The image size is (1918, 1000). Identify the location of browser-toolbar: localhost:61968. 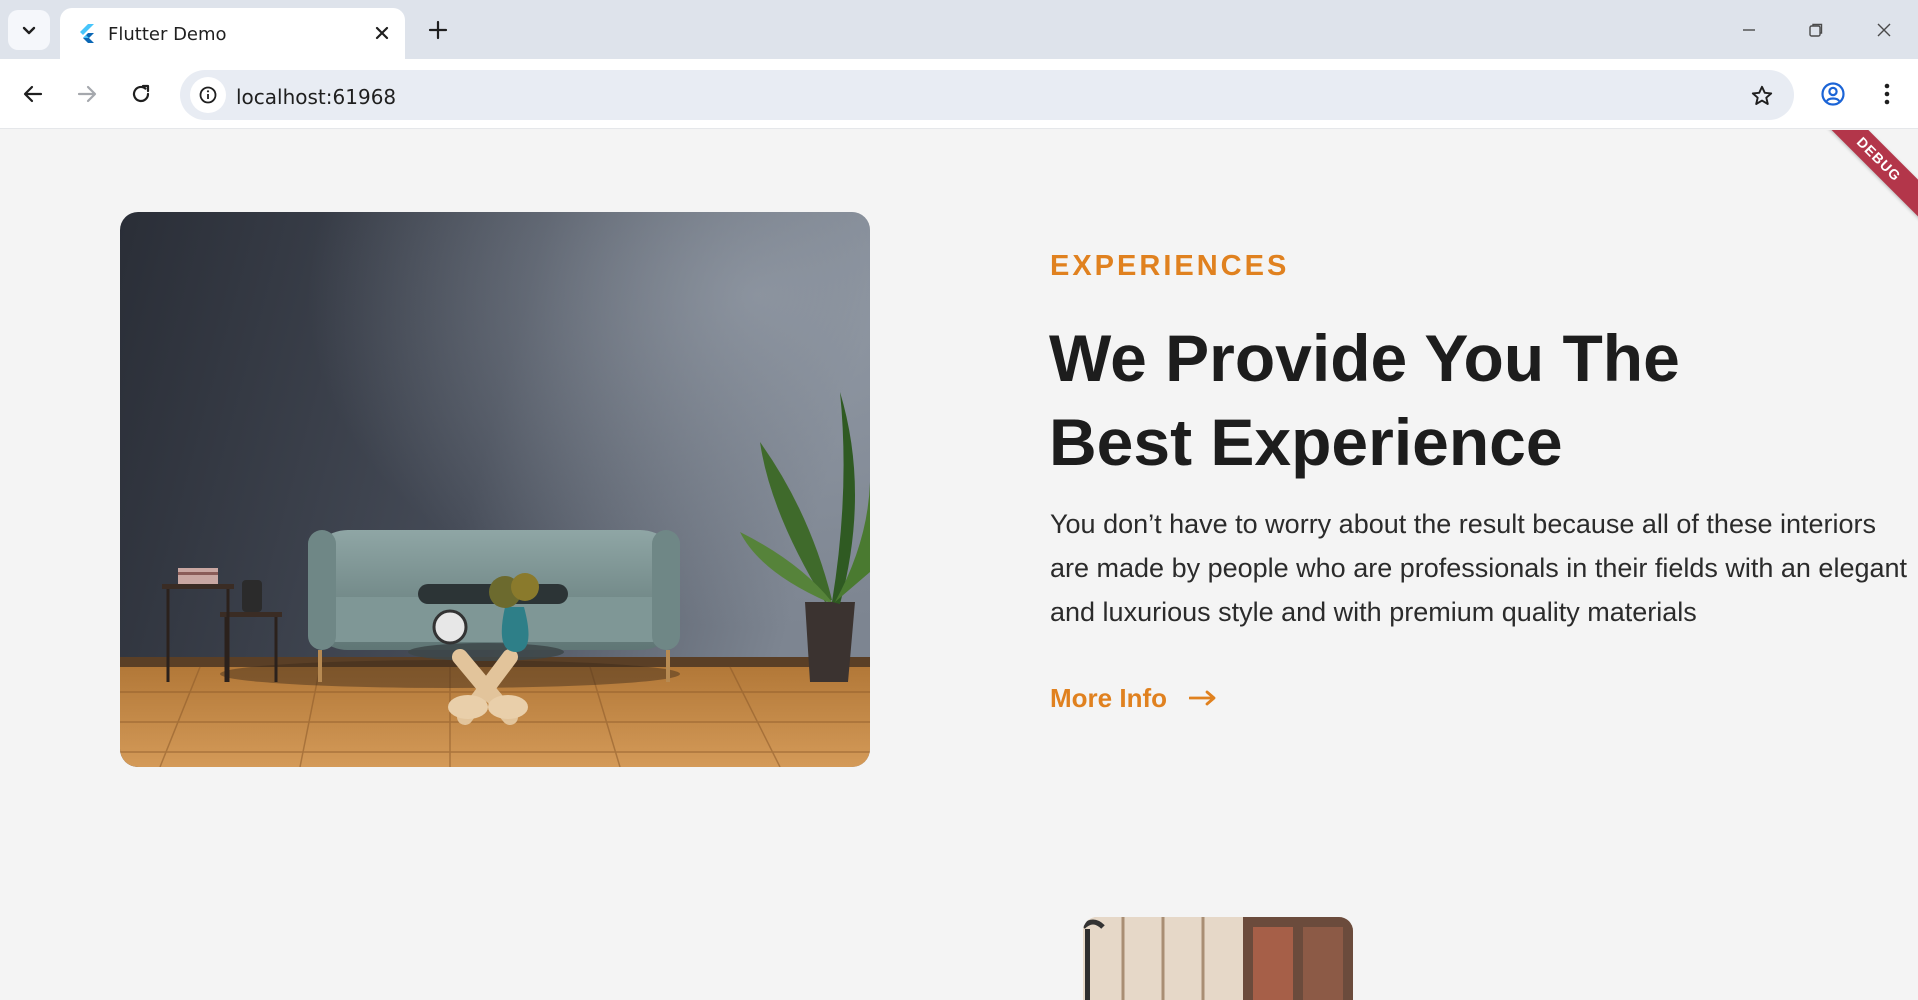
(959, 94).